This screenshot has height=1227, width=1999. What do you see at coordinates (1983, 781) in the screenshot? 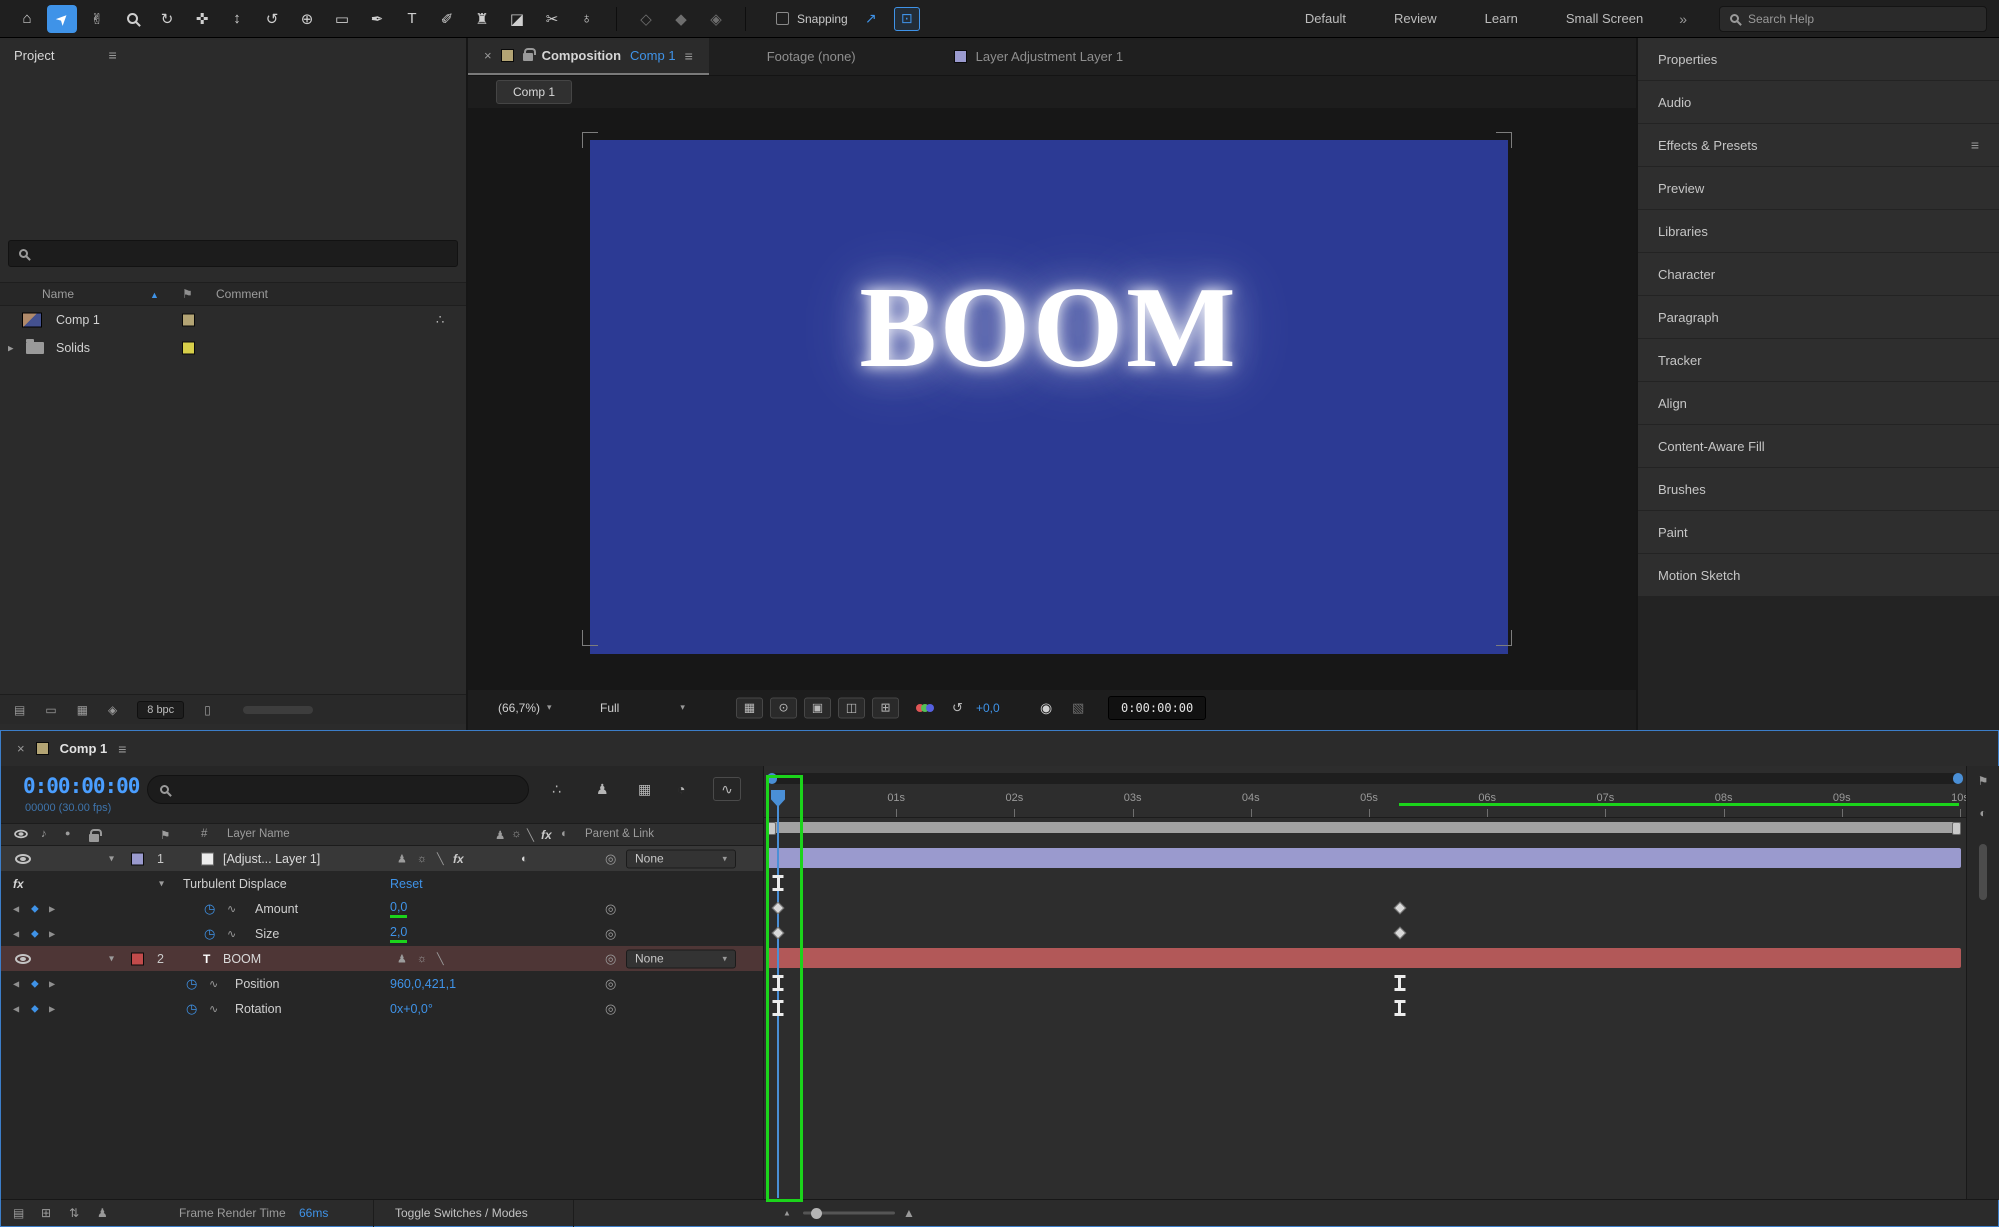
I see `marker-bin-icon: ⚑` at bounding box center [1983, 781].